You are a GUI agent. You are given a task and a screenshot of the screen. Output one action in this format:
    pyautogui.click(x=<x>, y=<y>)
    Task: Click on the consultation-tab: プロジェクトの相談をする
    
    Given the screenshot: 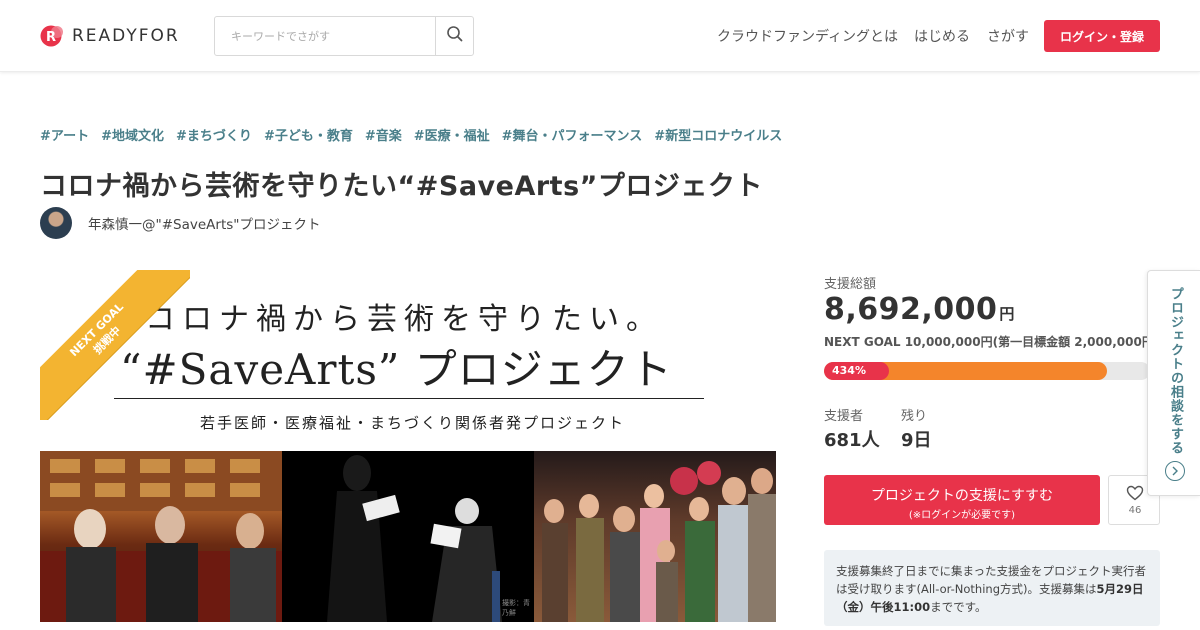 What is the action you would take?
    pyautogui.click(x=1173, y=383)
    